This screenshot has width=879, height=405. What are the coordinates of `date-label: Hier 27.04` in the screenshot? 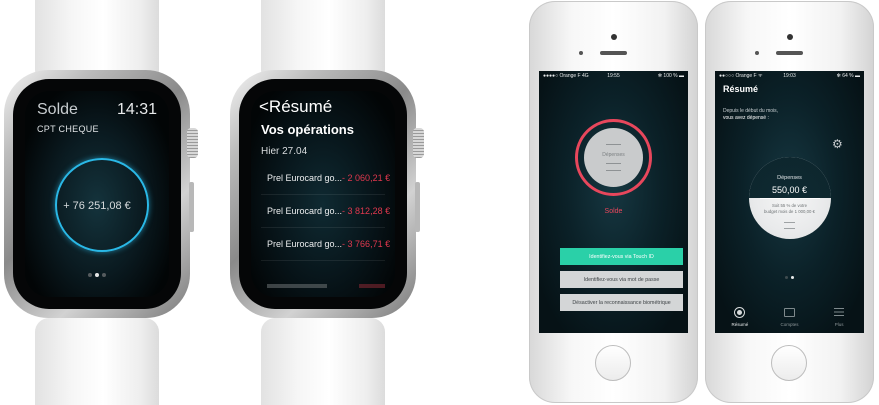 It's located at (284, 151).